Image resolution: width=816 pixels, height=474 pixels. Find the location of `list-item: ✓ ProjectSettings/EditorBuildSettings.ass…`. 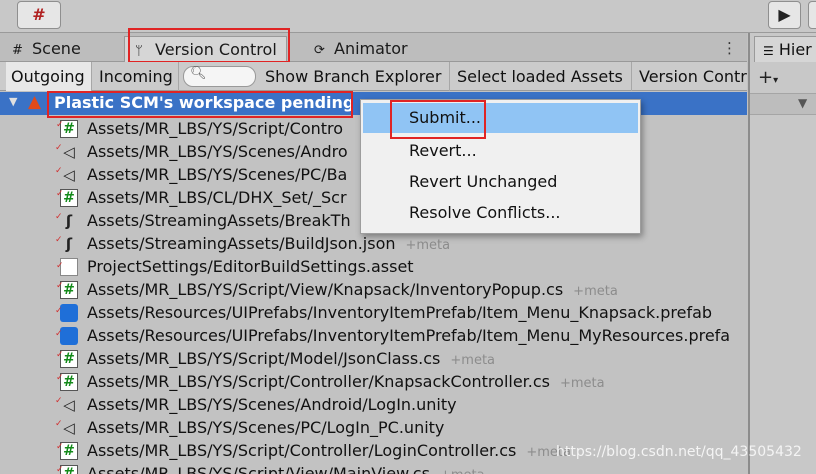

list-item: ✓ ProjectSettings/EditorBuildSettings.ass… is located at coordinates (373, 266).